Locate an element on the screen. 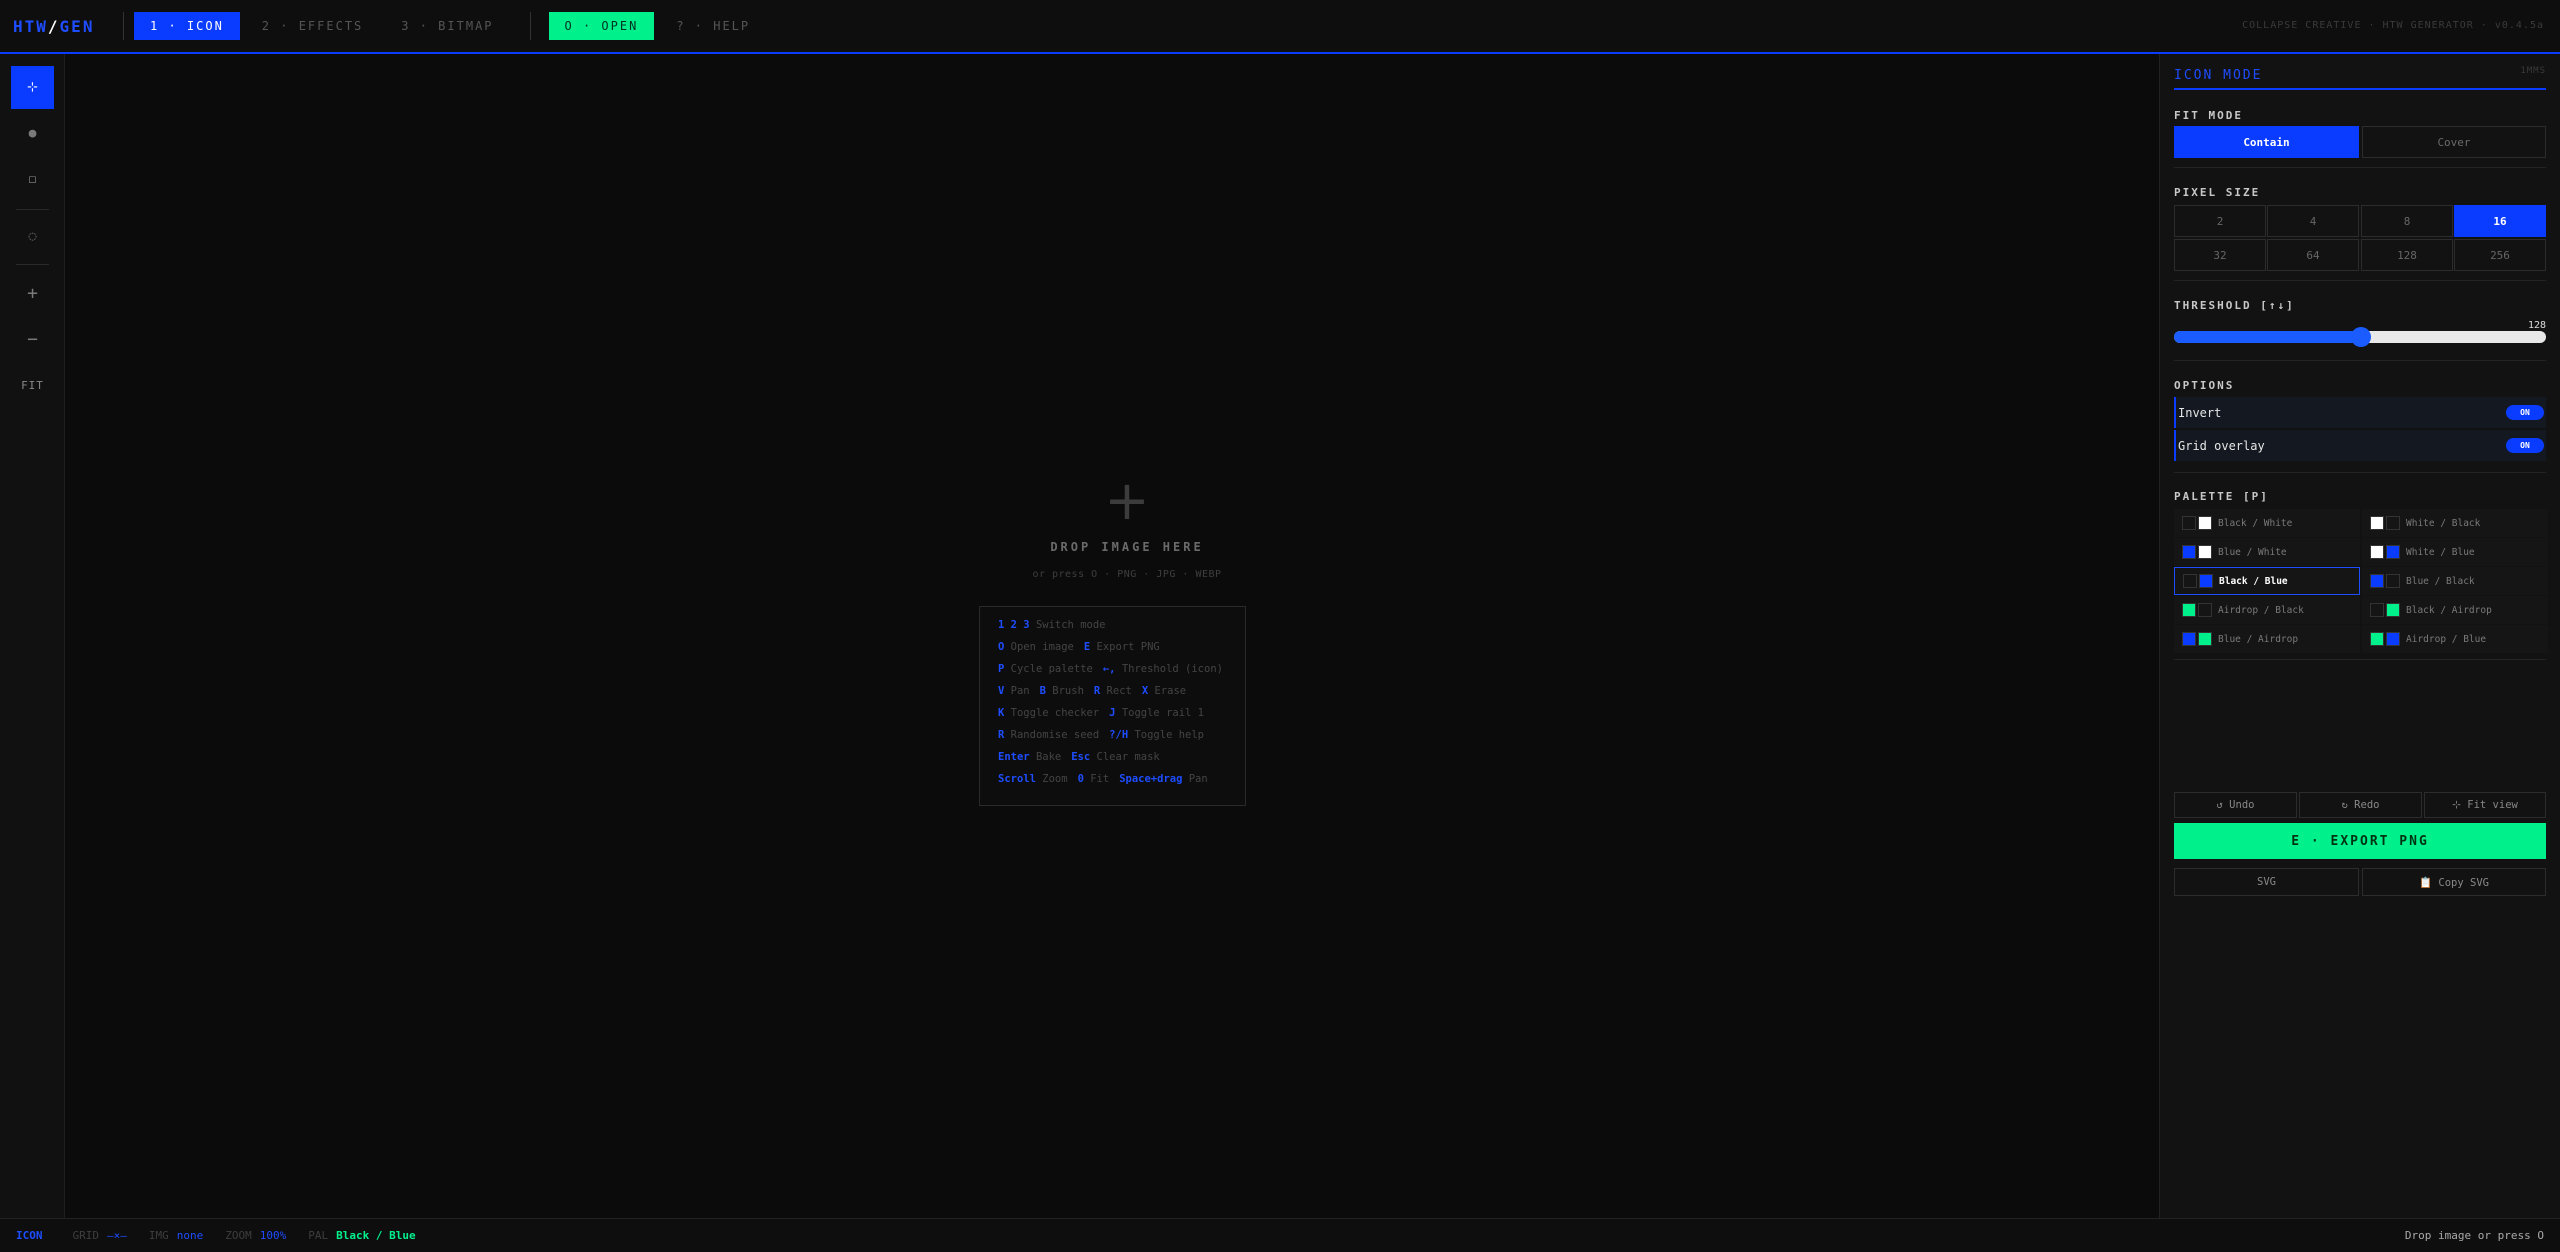 The height and width of the screenshot is (1252, 2560). shortcut-key: O is located at coordinates (1001, 647).